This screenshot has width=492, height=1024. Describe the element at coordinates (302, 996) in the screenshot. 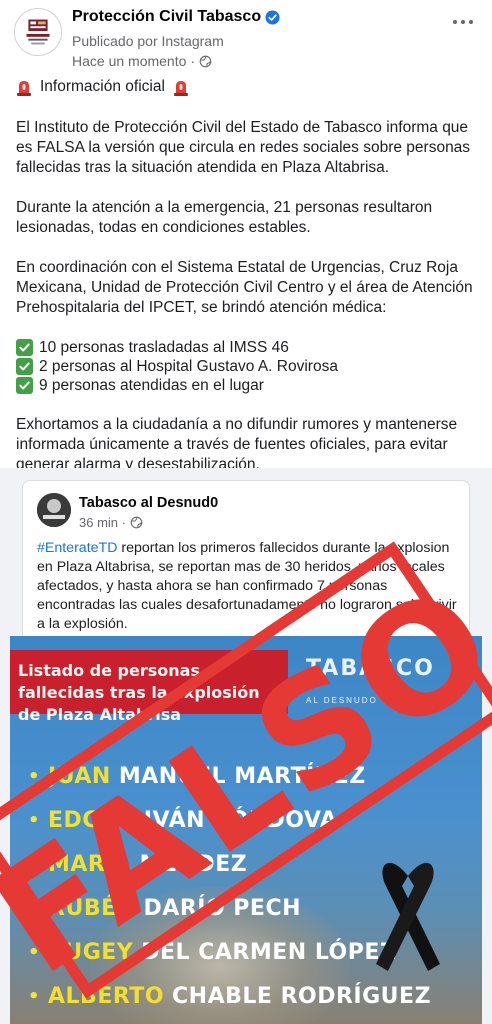

I see `name-rest: CHABLE RODRÍGUEZ` at that location.